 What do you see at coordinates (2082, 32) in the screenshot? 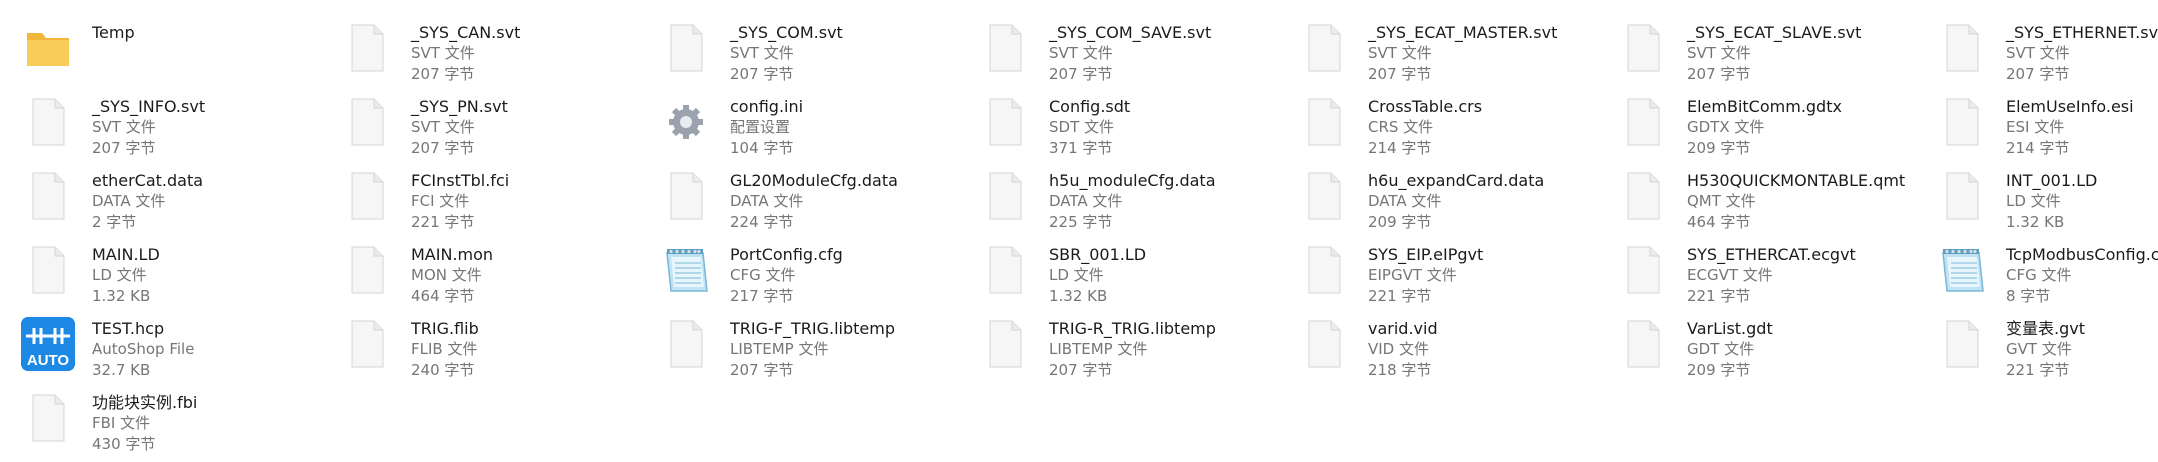
I see `file-name: _SYS_ETHERNET.svt` at bounding box center [2082, 32].